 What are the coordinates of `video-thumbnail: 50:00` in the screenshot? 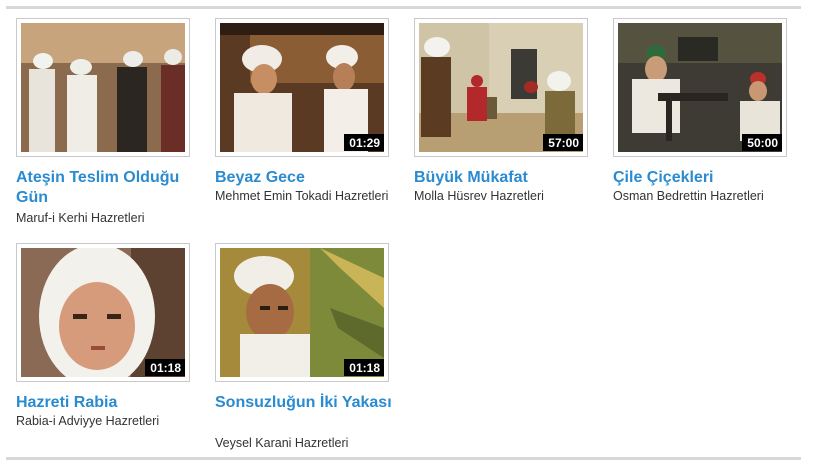 It's located at (700, 87).